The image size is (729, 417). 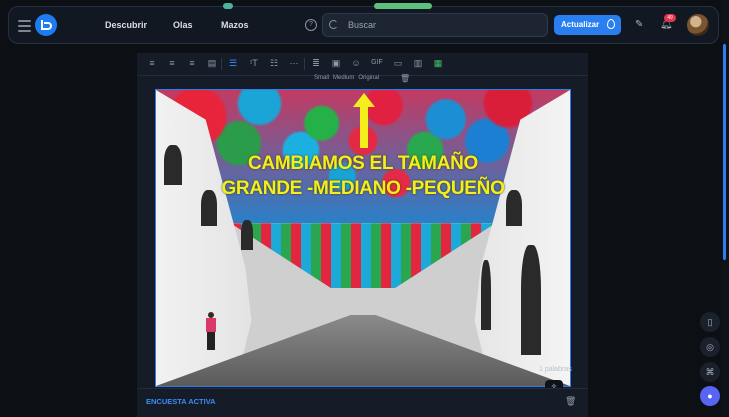 What do you see at coordinates (710, 347) in the screenshot?
I see `podcast-icon: ◎` at bounding box center [710, 347].